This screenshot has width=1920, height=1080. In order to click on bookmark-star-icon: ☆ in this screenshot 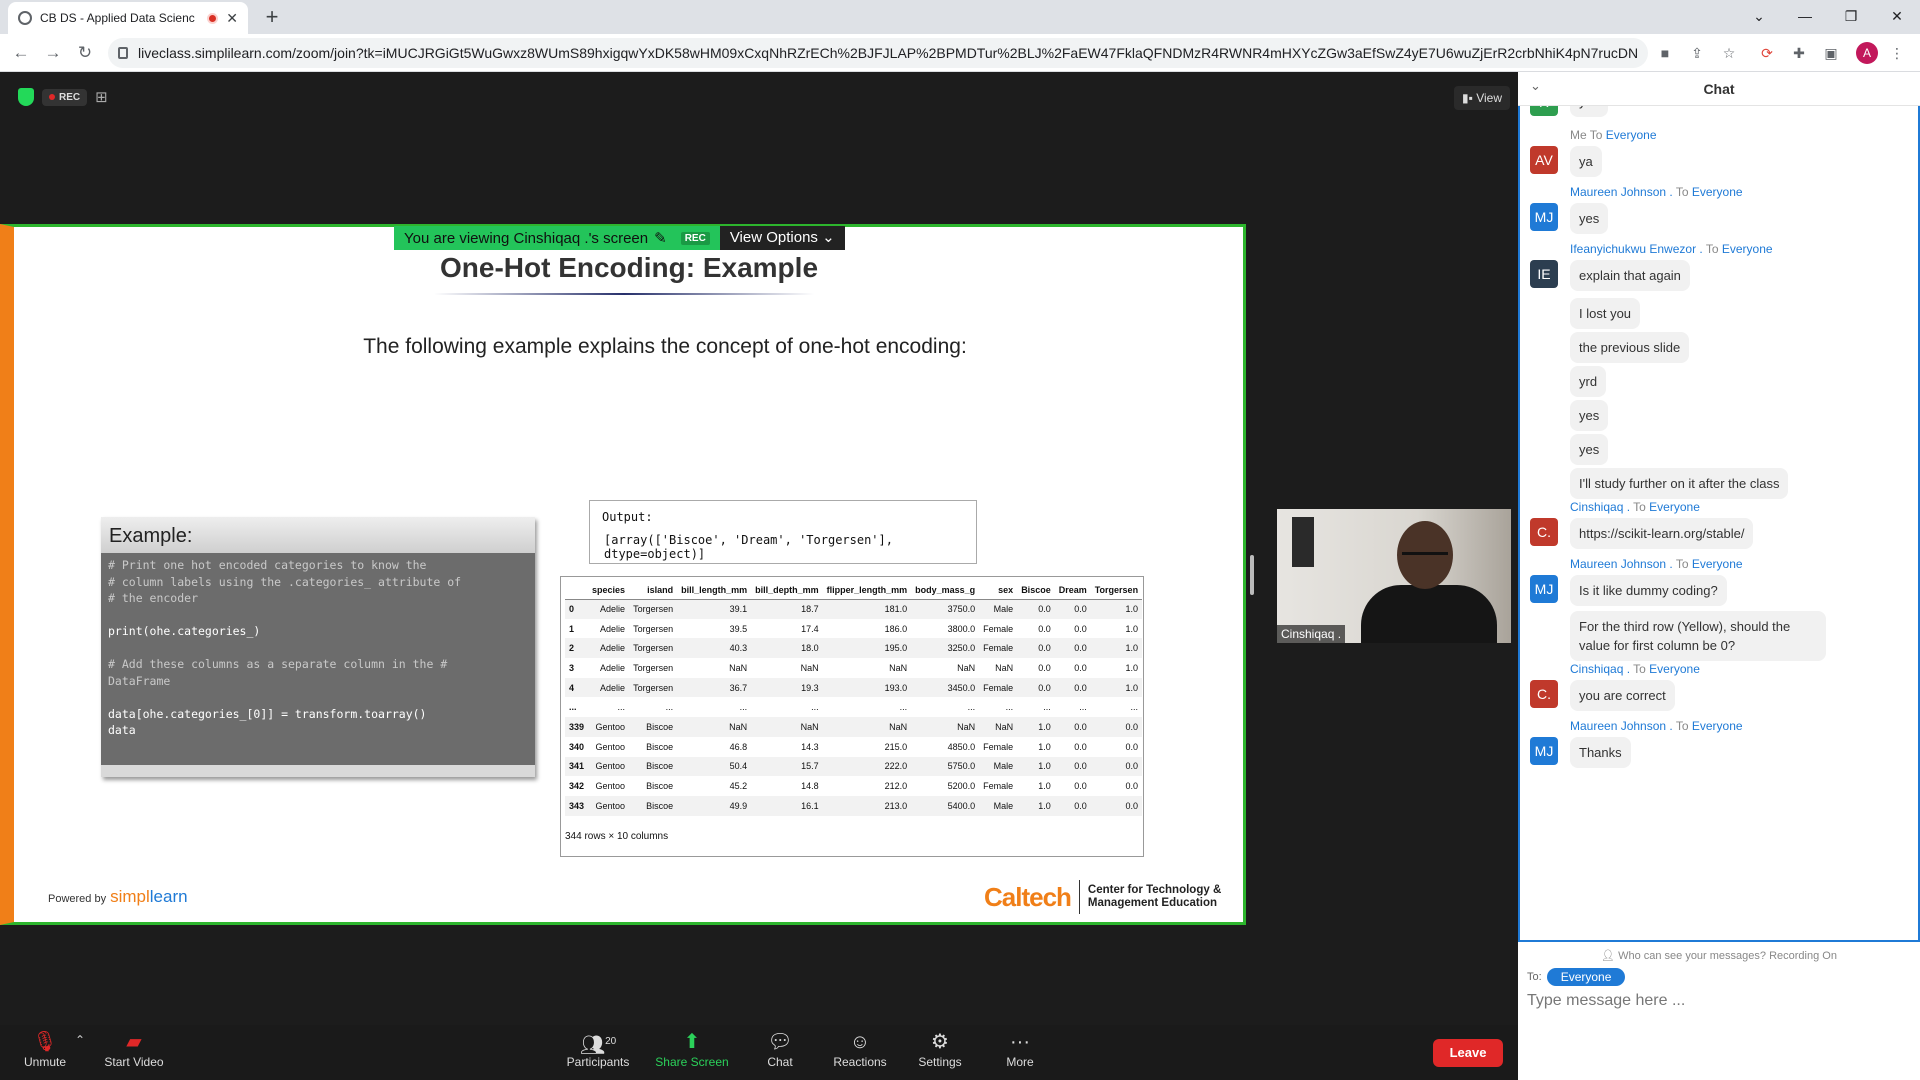, I will do `click(1729, 53)`.